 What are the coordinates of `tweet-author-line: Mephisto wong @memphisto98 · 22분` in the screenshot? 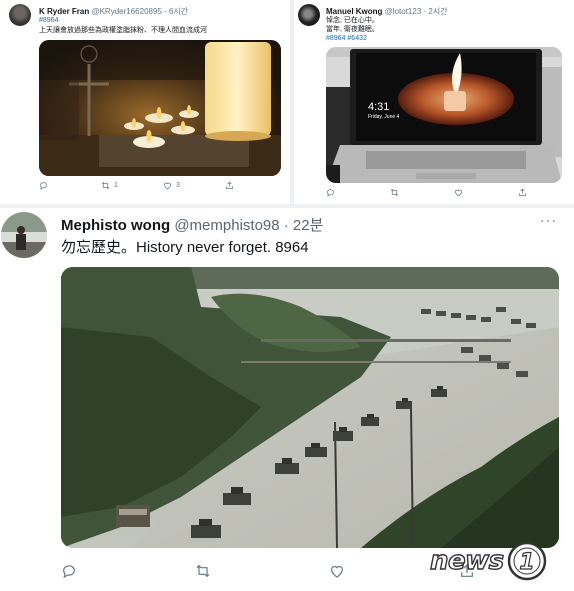 It's located at (192, 224).